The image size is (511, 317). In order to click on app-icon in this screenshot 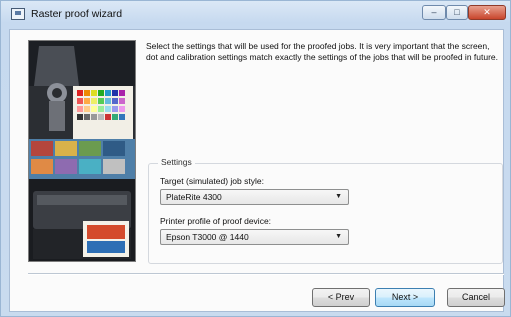, I will do `click(18, 14)`.